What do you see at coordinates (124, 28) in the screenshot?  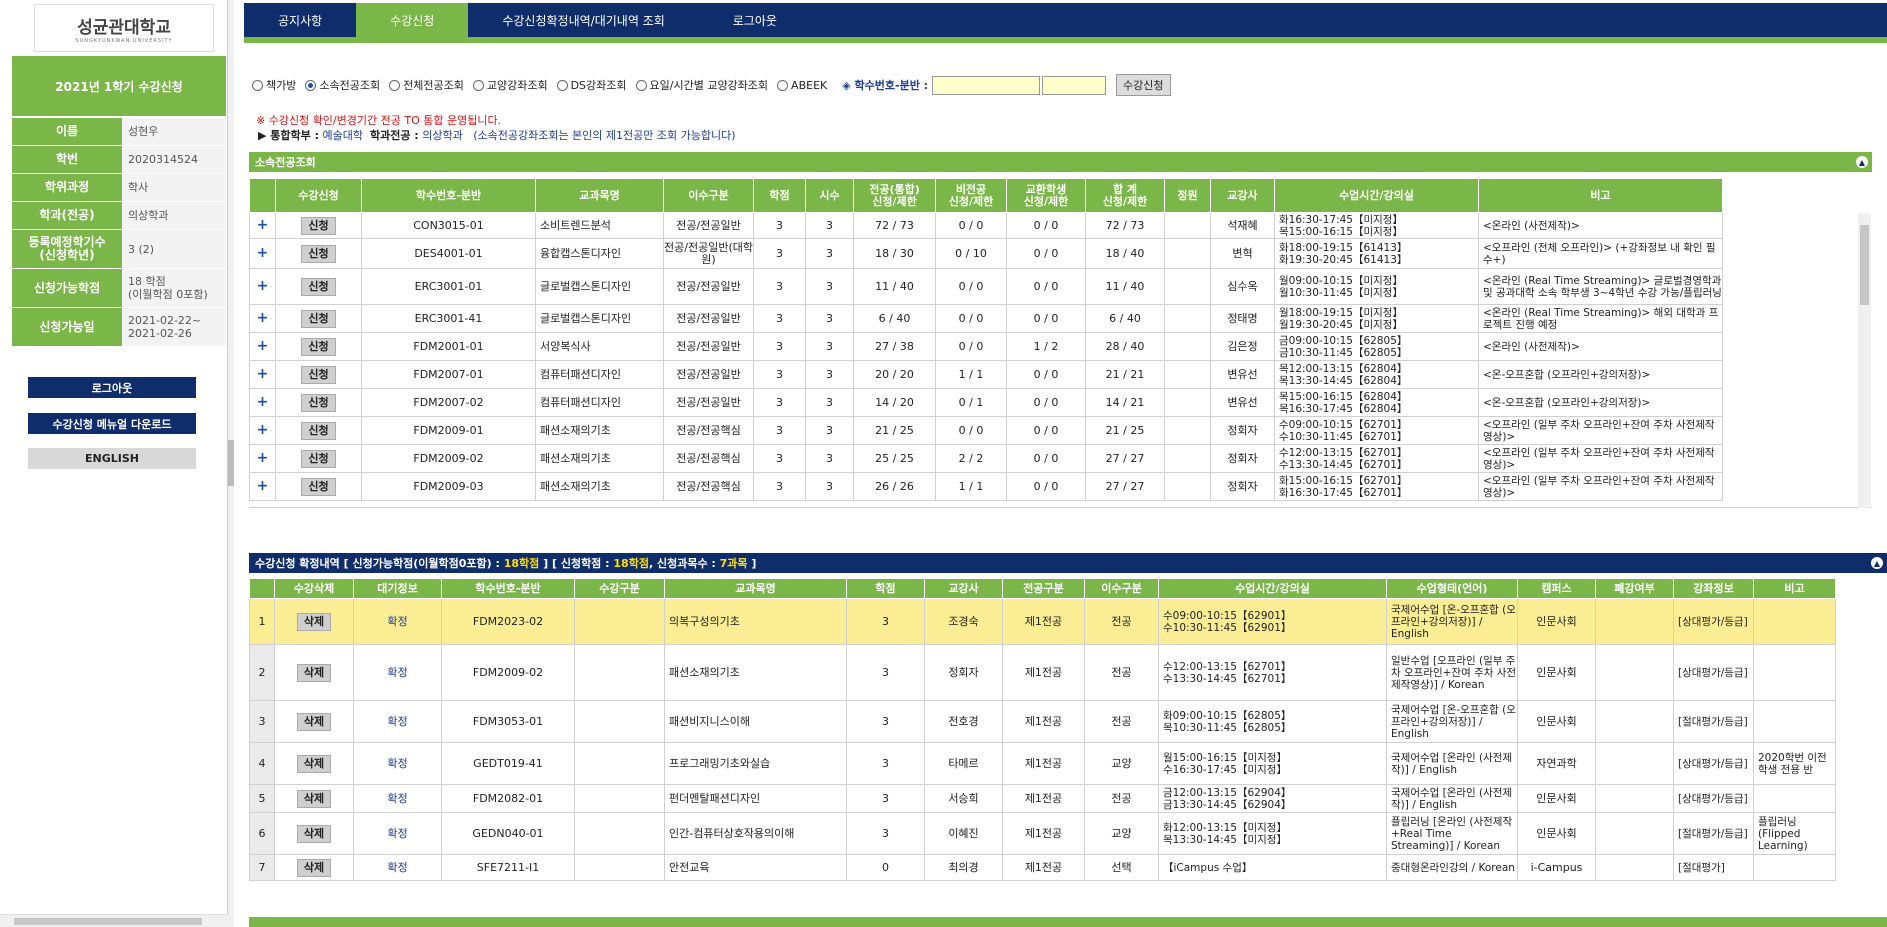 I see `university-logo: 성균관대학교 SUNGKYUNKWAN UNIVERSITY` at bounding box center [124, 28].